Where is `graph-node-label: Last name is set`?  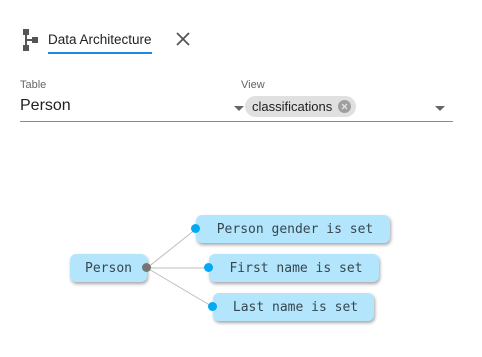 graph-node-label: Last name is set is located at coordinates (295, 307).